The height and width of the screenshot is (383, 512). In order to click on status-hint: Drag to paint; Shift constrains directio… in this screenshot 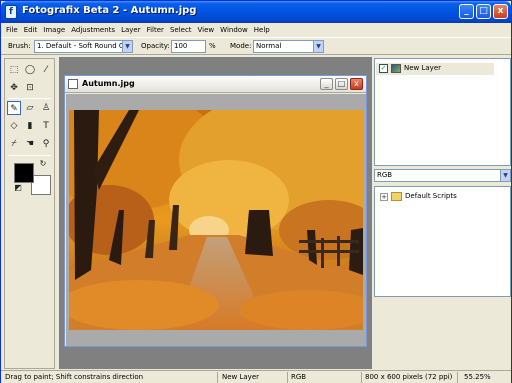, I will do `click(74, 377)`.